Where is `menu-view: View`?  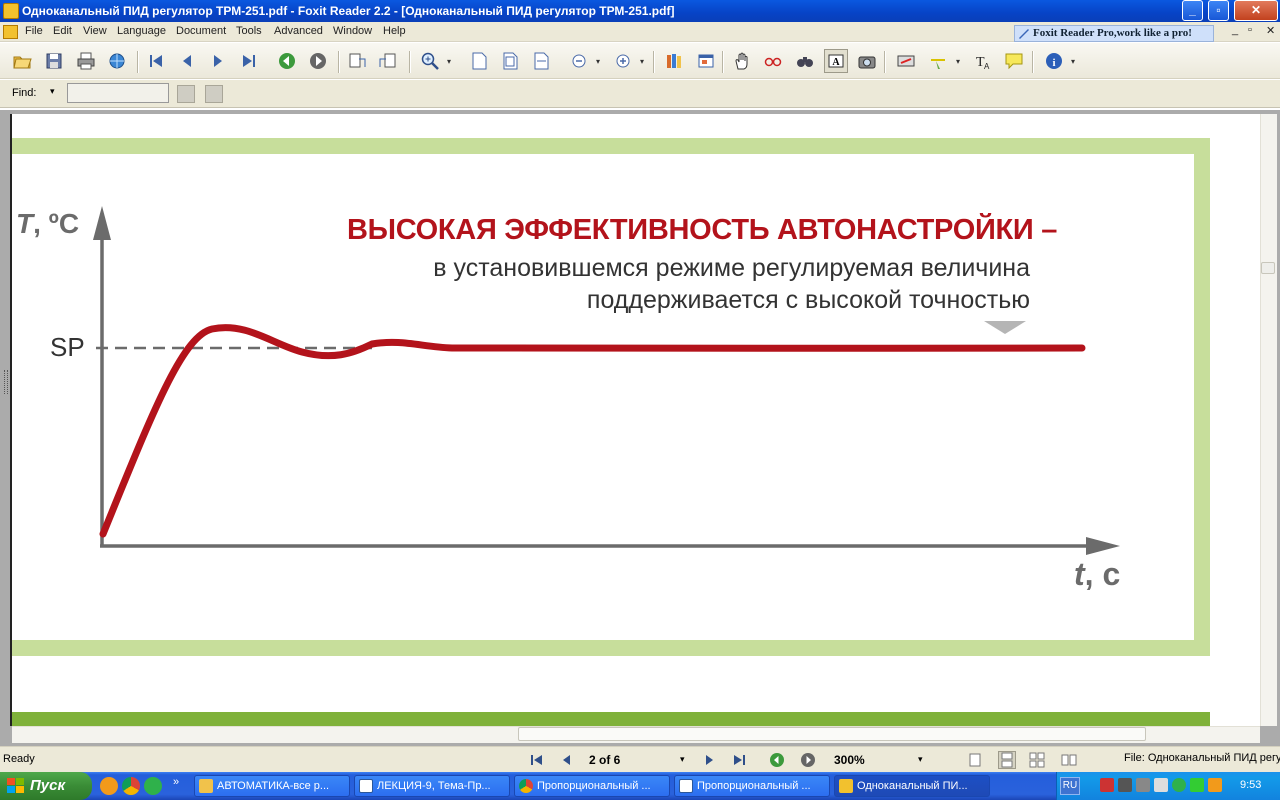
menu-view: View is located at coordinates (95, 31).